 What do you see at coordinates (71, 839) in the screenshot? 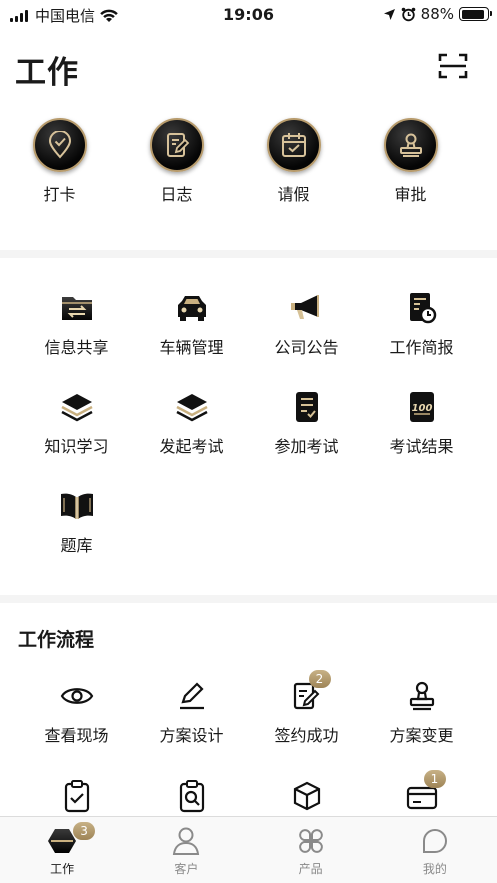
I see `work-hexagon-icon: 3` at bounding box center [71, 839].